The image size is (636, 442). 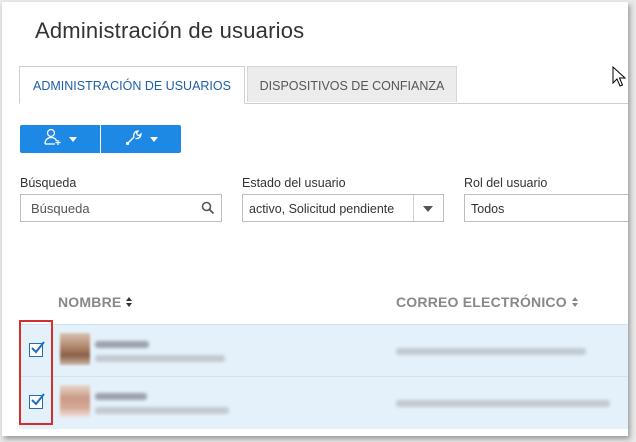 I want to click on mouse-cursor-icon, so click(x=619, y=79).